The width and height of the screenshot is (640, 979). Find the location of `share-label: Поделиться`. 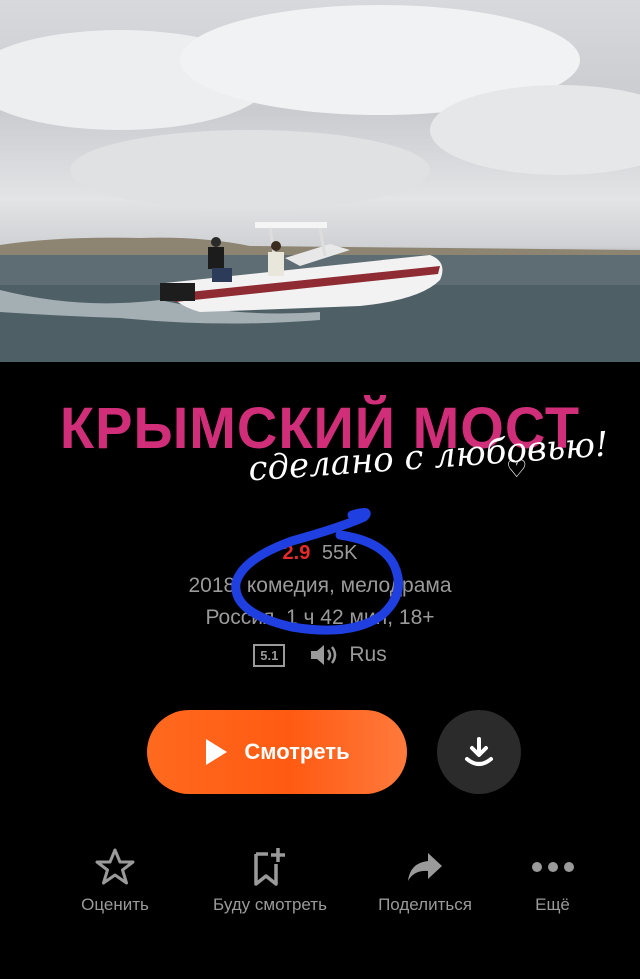

share-label: Поделиться is located at coordinates (425, 904).